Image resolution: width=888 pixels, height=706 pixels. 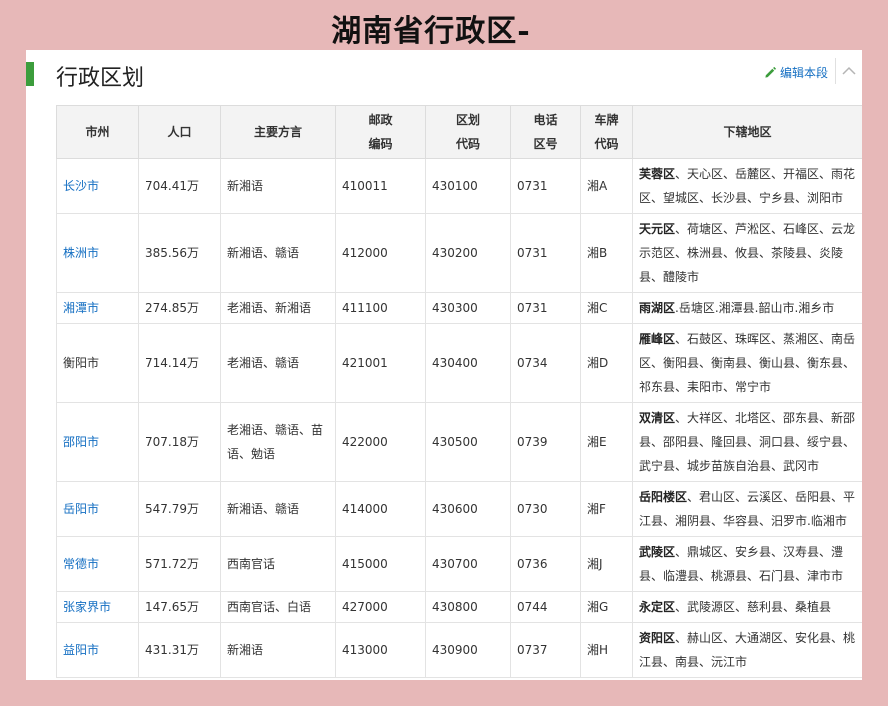 What do you see at coordinates (278, 607) in the screenshot?
I see `dialect-cell: 西南官话、白语` at bounding box center [278, 607].